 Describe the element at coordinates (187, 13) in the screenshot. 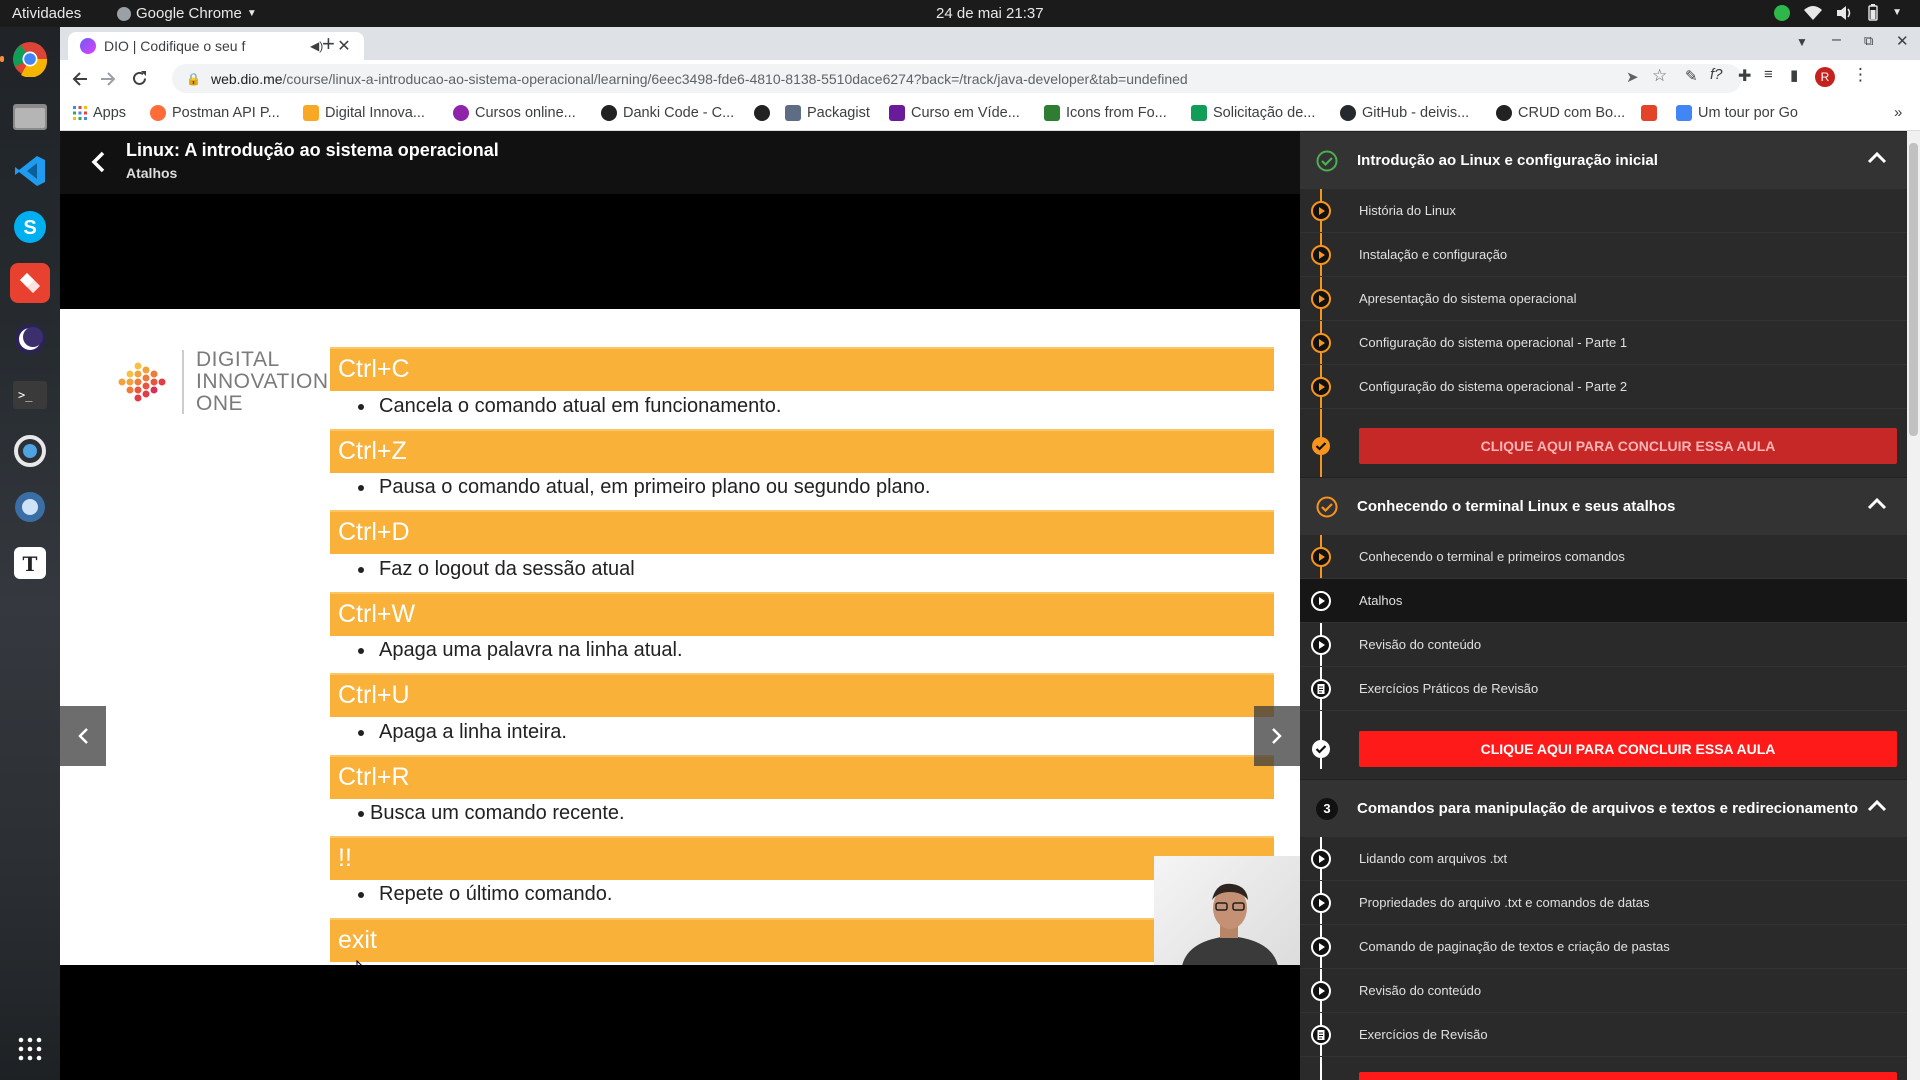

I see `app-menu: Google Chrome ▼` at that location.